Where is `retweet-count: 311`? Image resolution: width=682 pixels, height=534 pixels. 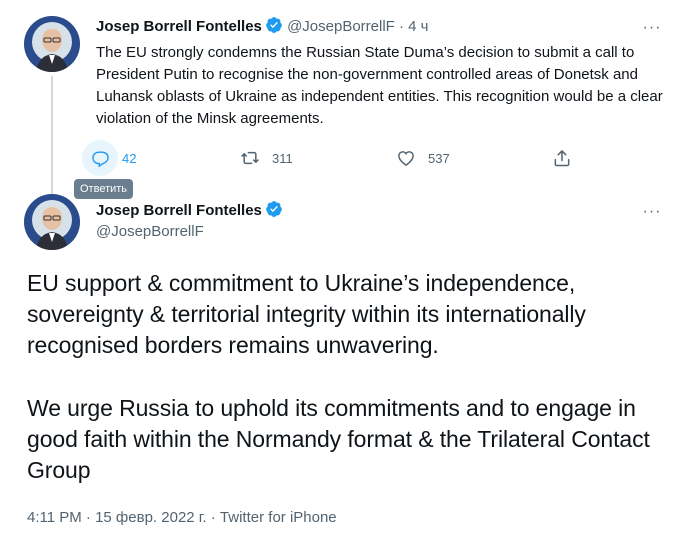
retweet-count: 311 is located at coordinates (282, 158).